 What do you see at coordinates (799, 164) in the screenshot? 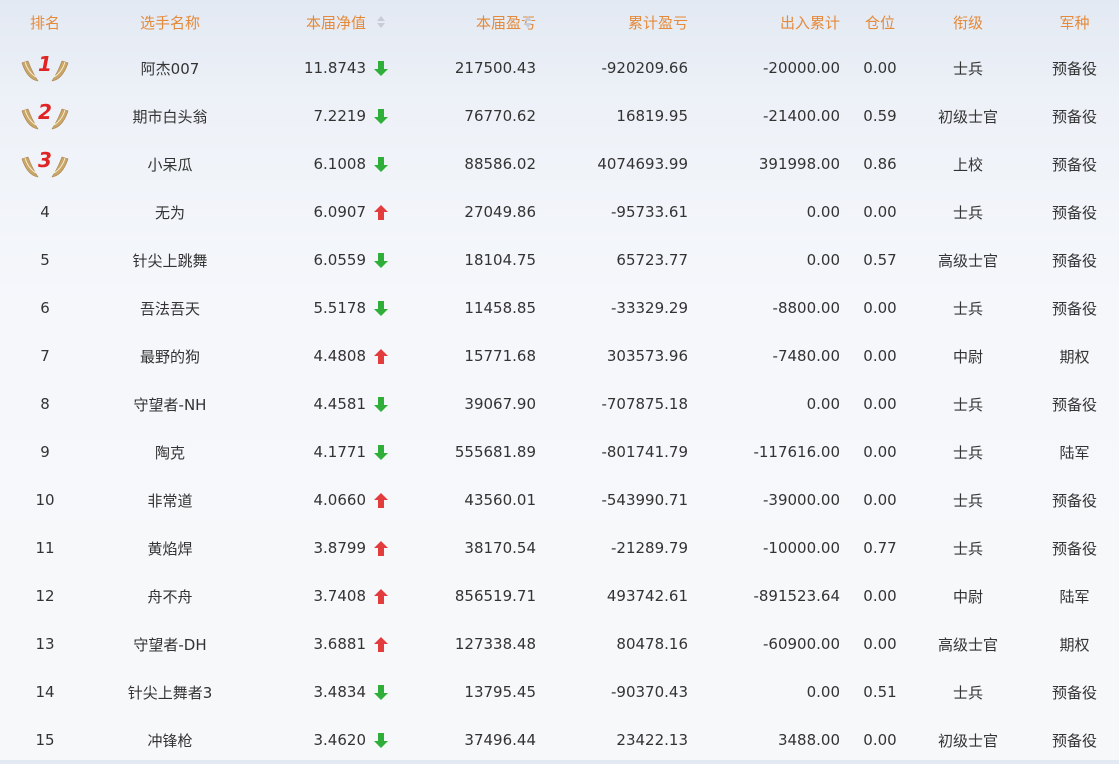
I see `inout-total: 391998.00` at bounding box center [799, 164].